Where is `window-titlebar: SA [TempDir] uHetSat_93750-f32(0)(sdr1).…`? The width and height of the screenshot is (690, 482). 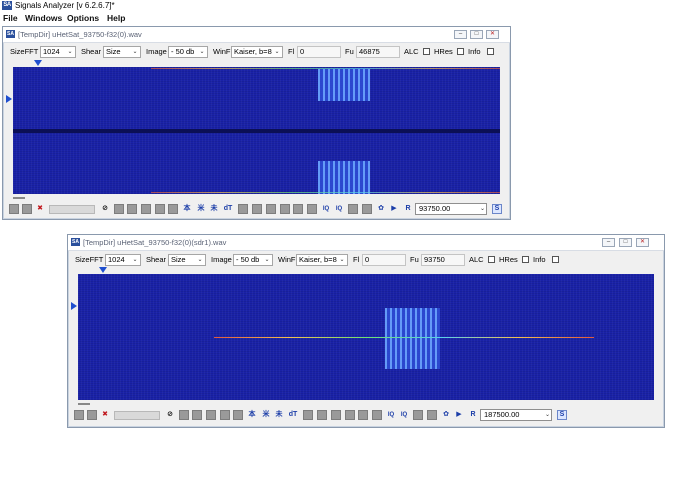
window-titlebar: SA [TempDir] uHetSat_93750-f32(0)(sdr1).… is located at coordinates (366, 243).